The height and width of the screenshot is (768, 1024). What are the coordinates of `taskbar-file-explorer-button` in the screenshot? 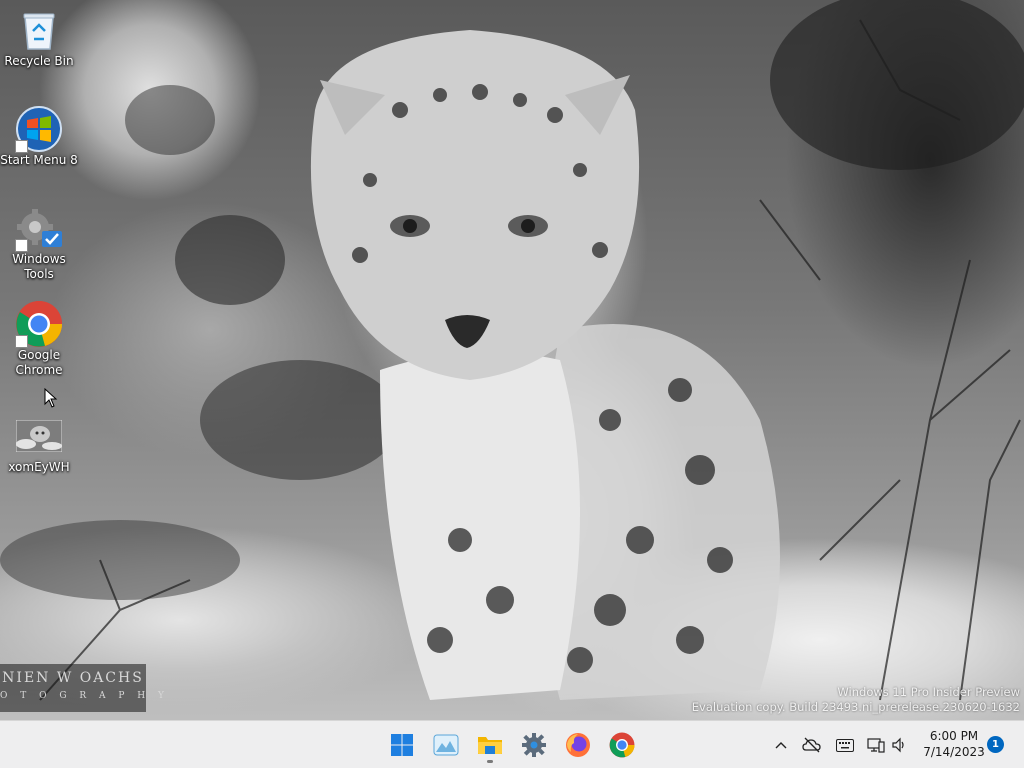 It's located at (490, 745).